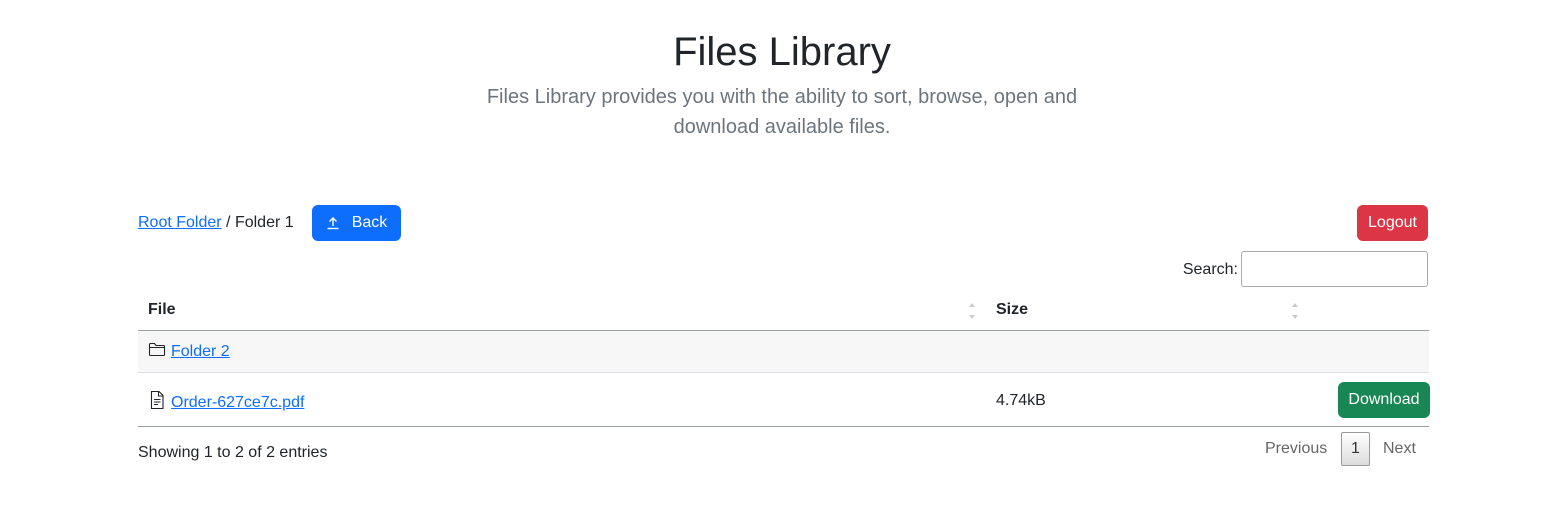  What do you see at coordinates (1399, 449) in the screenshot?
I see `pagination-next: Next` at bounding box center [1399, 449].